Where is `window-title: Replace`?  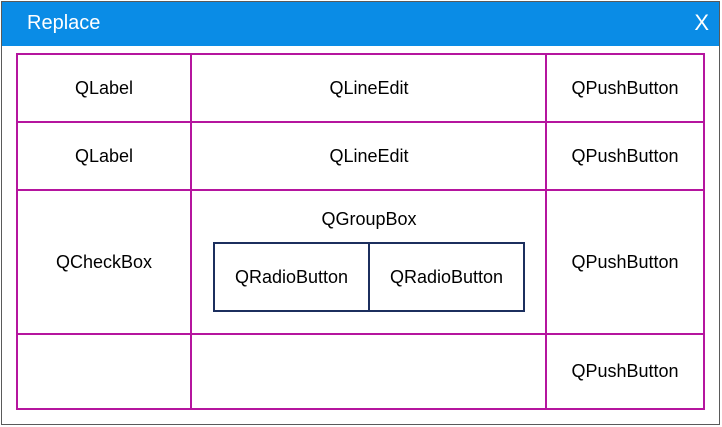 window-title: Replace is located at coordinates (64, 23).